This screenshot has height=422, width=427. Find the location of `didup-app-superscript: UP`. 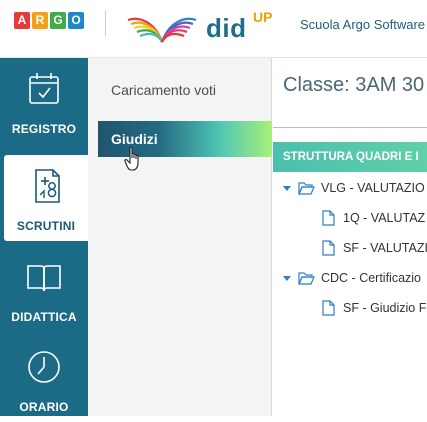

didup-app-superscript: UP is located at coordinates (263, 17).